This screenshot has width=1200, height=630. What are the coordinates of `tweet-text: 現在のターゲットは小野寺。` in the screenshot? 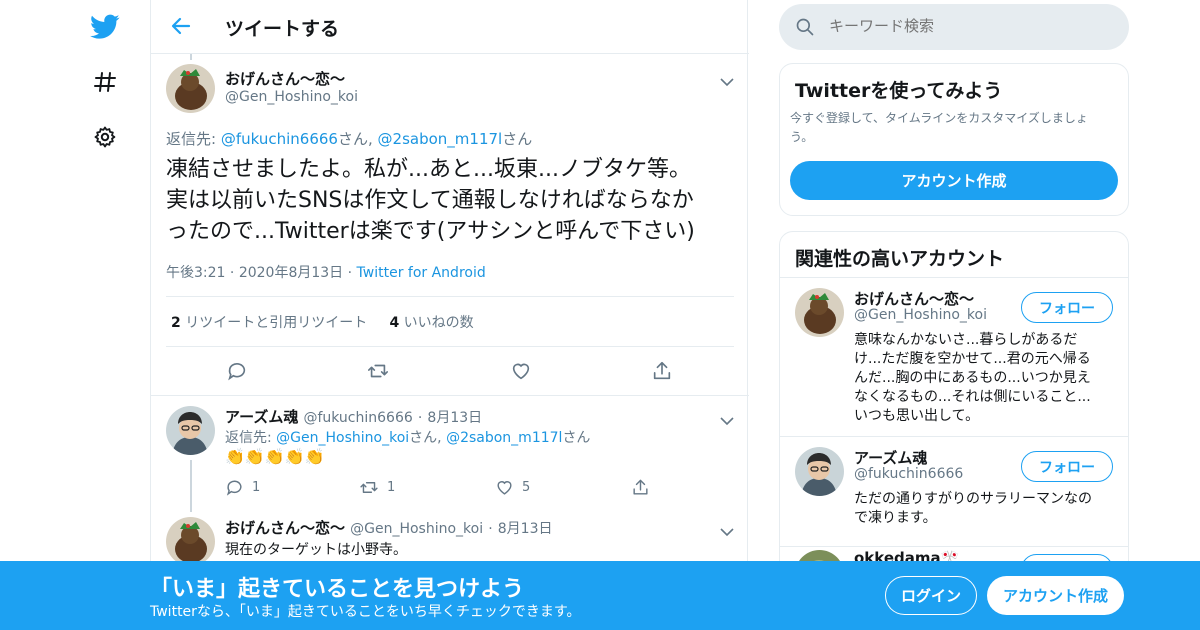 It's located at (316, 550).